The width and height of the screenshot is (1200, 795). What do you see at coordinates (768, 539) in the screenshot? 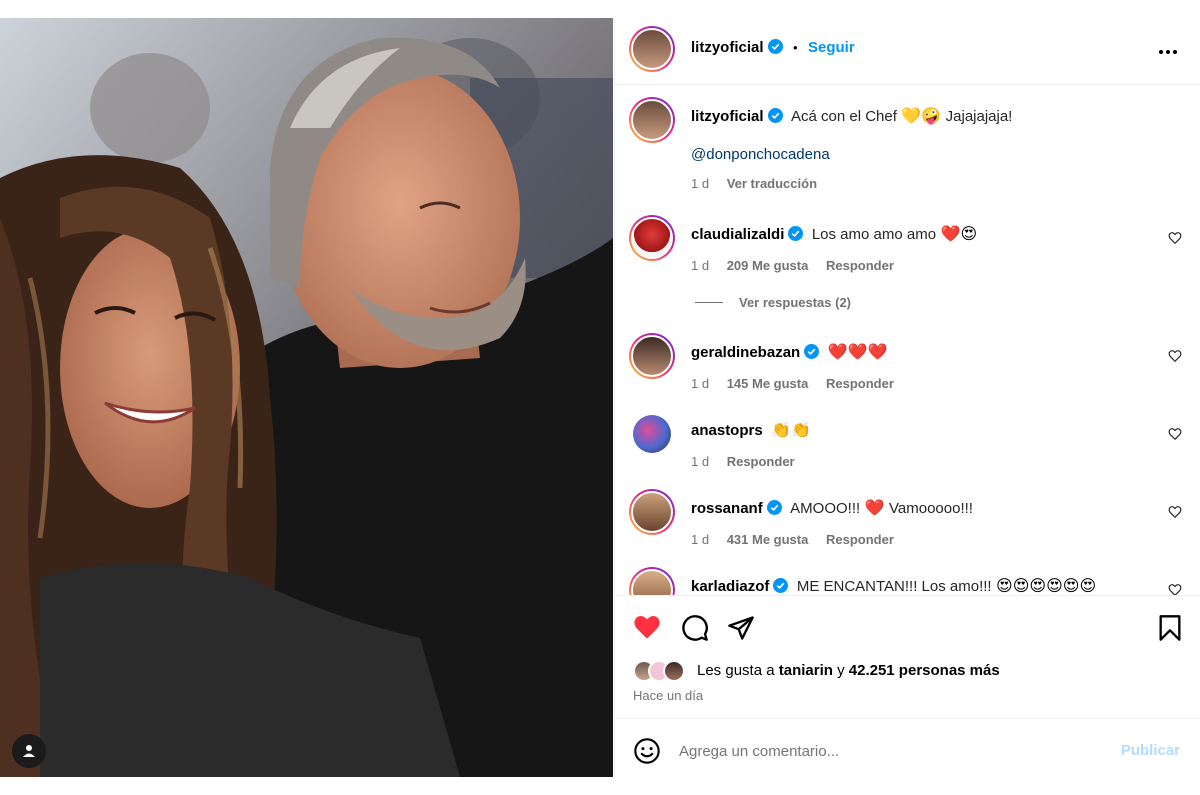
I see `comment-likes: 431 Me gusta` at bounding box center [768, 539].